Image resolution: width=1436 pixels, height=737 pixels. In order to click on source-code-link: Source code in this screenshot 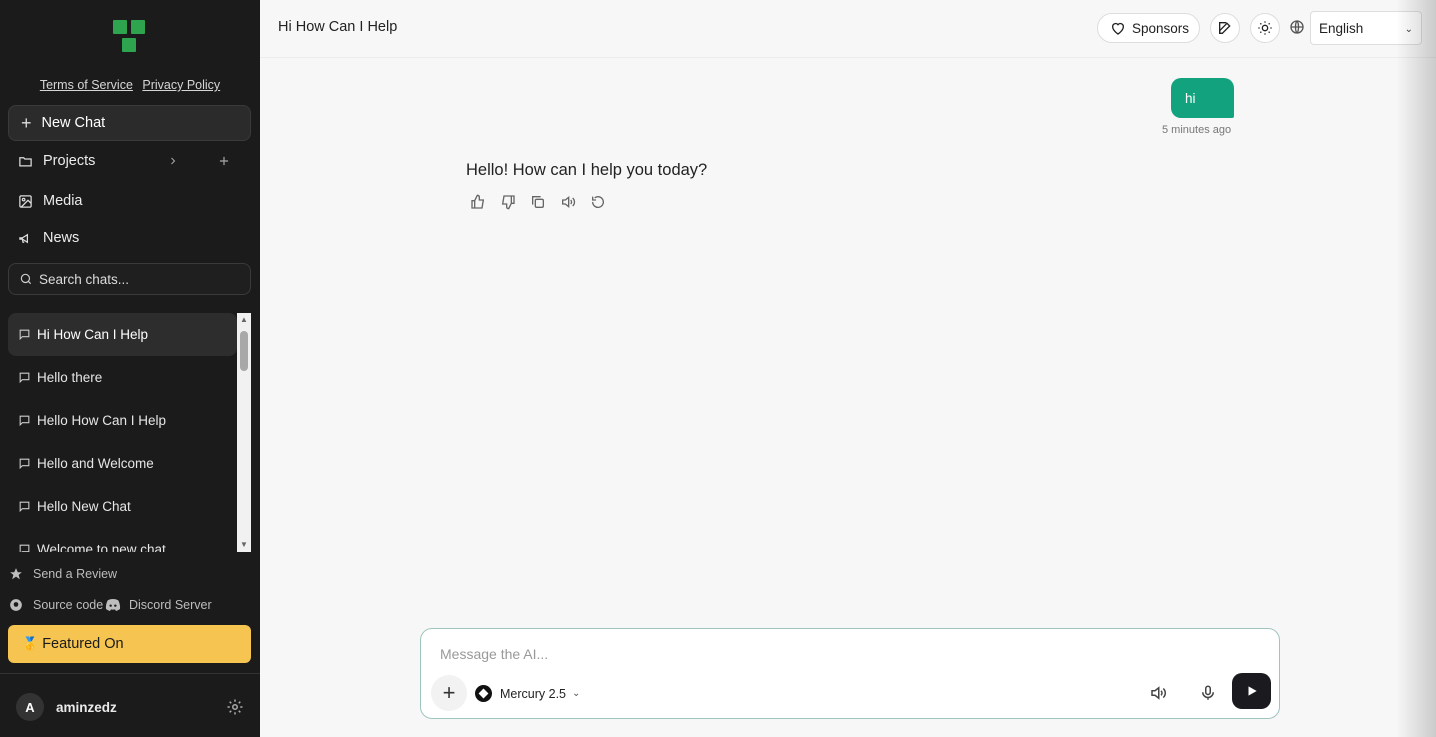, I will do `click(56, 605)`.